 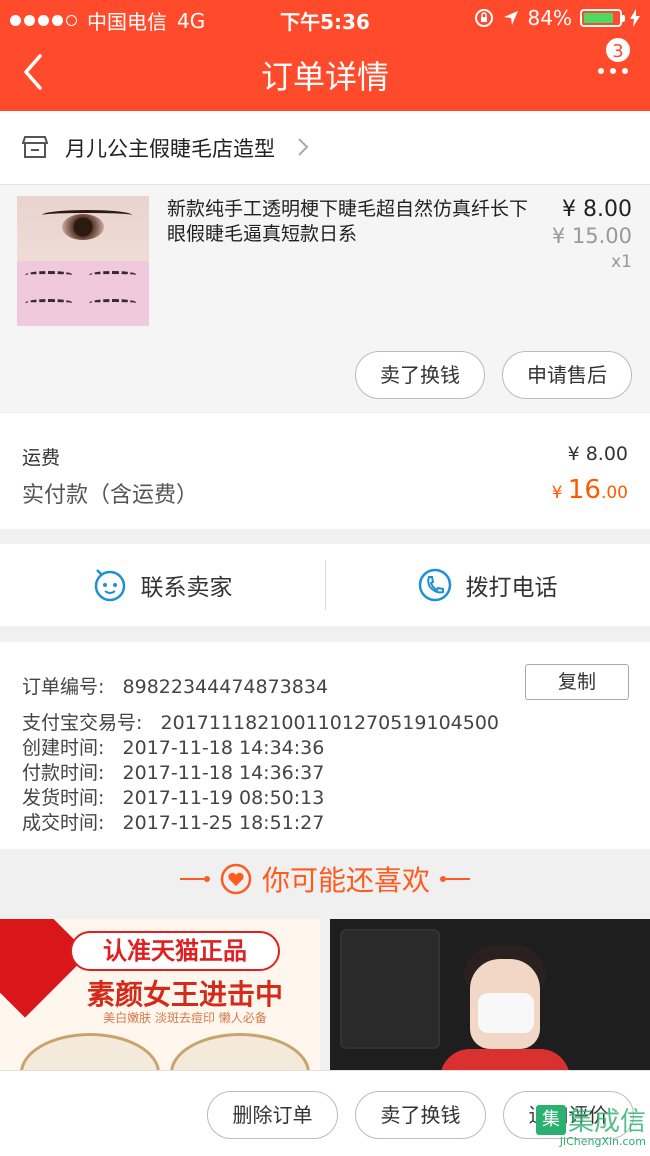 I want to click on product-image, so click(x=83, y=261).